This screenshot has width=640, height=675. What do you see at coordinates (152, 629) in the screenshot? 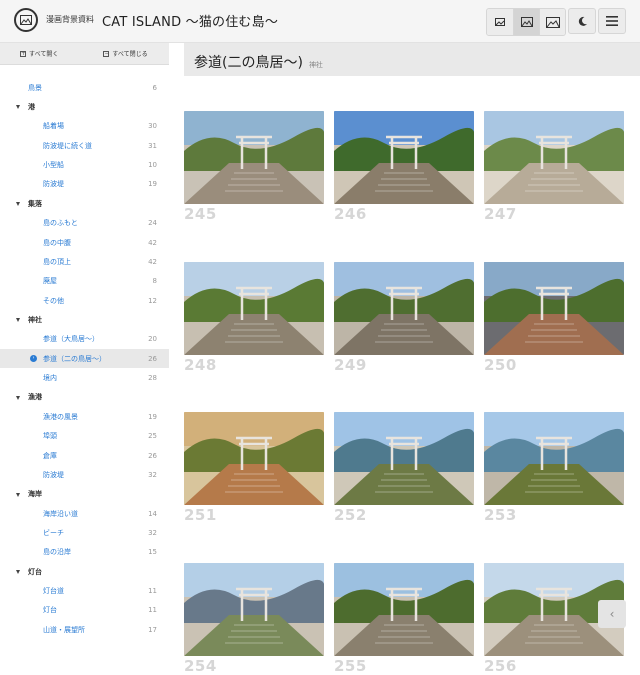
I see `tree-item-count: 17` at bounding box center [152, 629].